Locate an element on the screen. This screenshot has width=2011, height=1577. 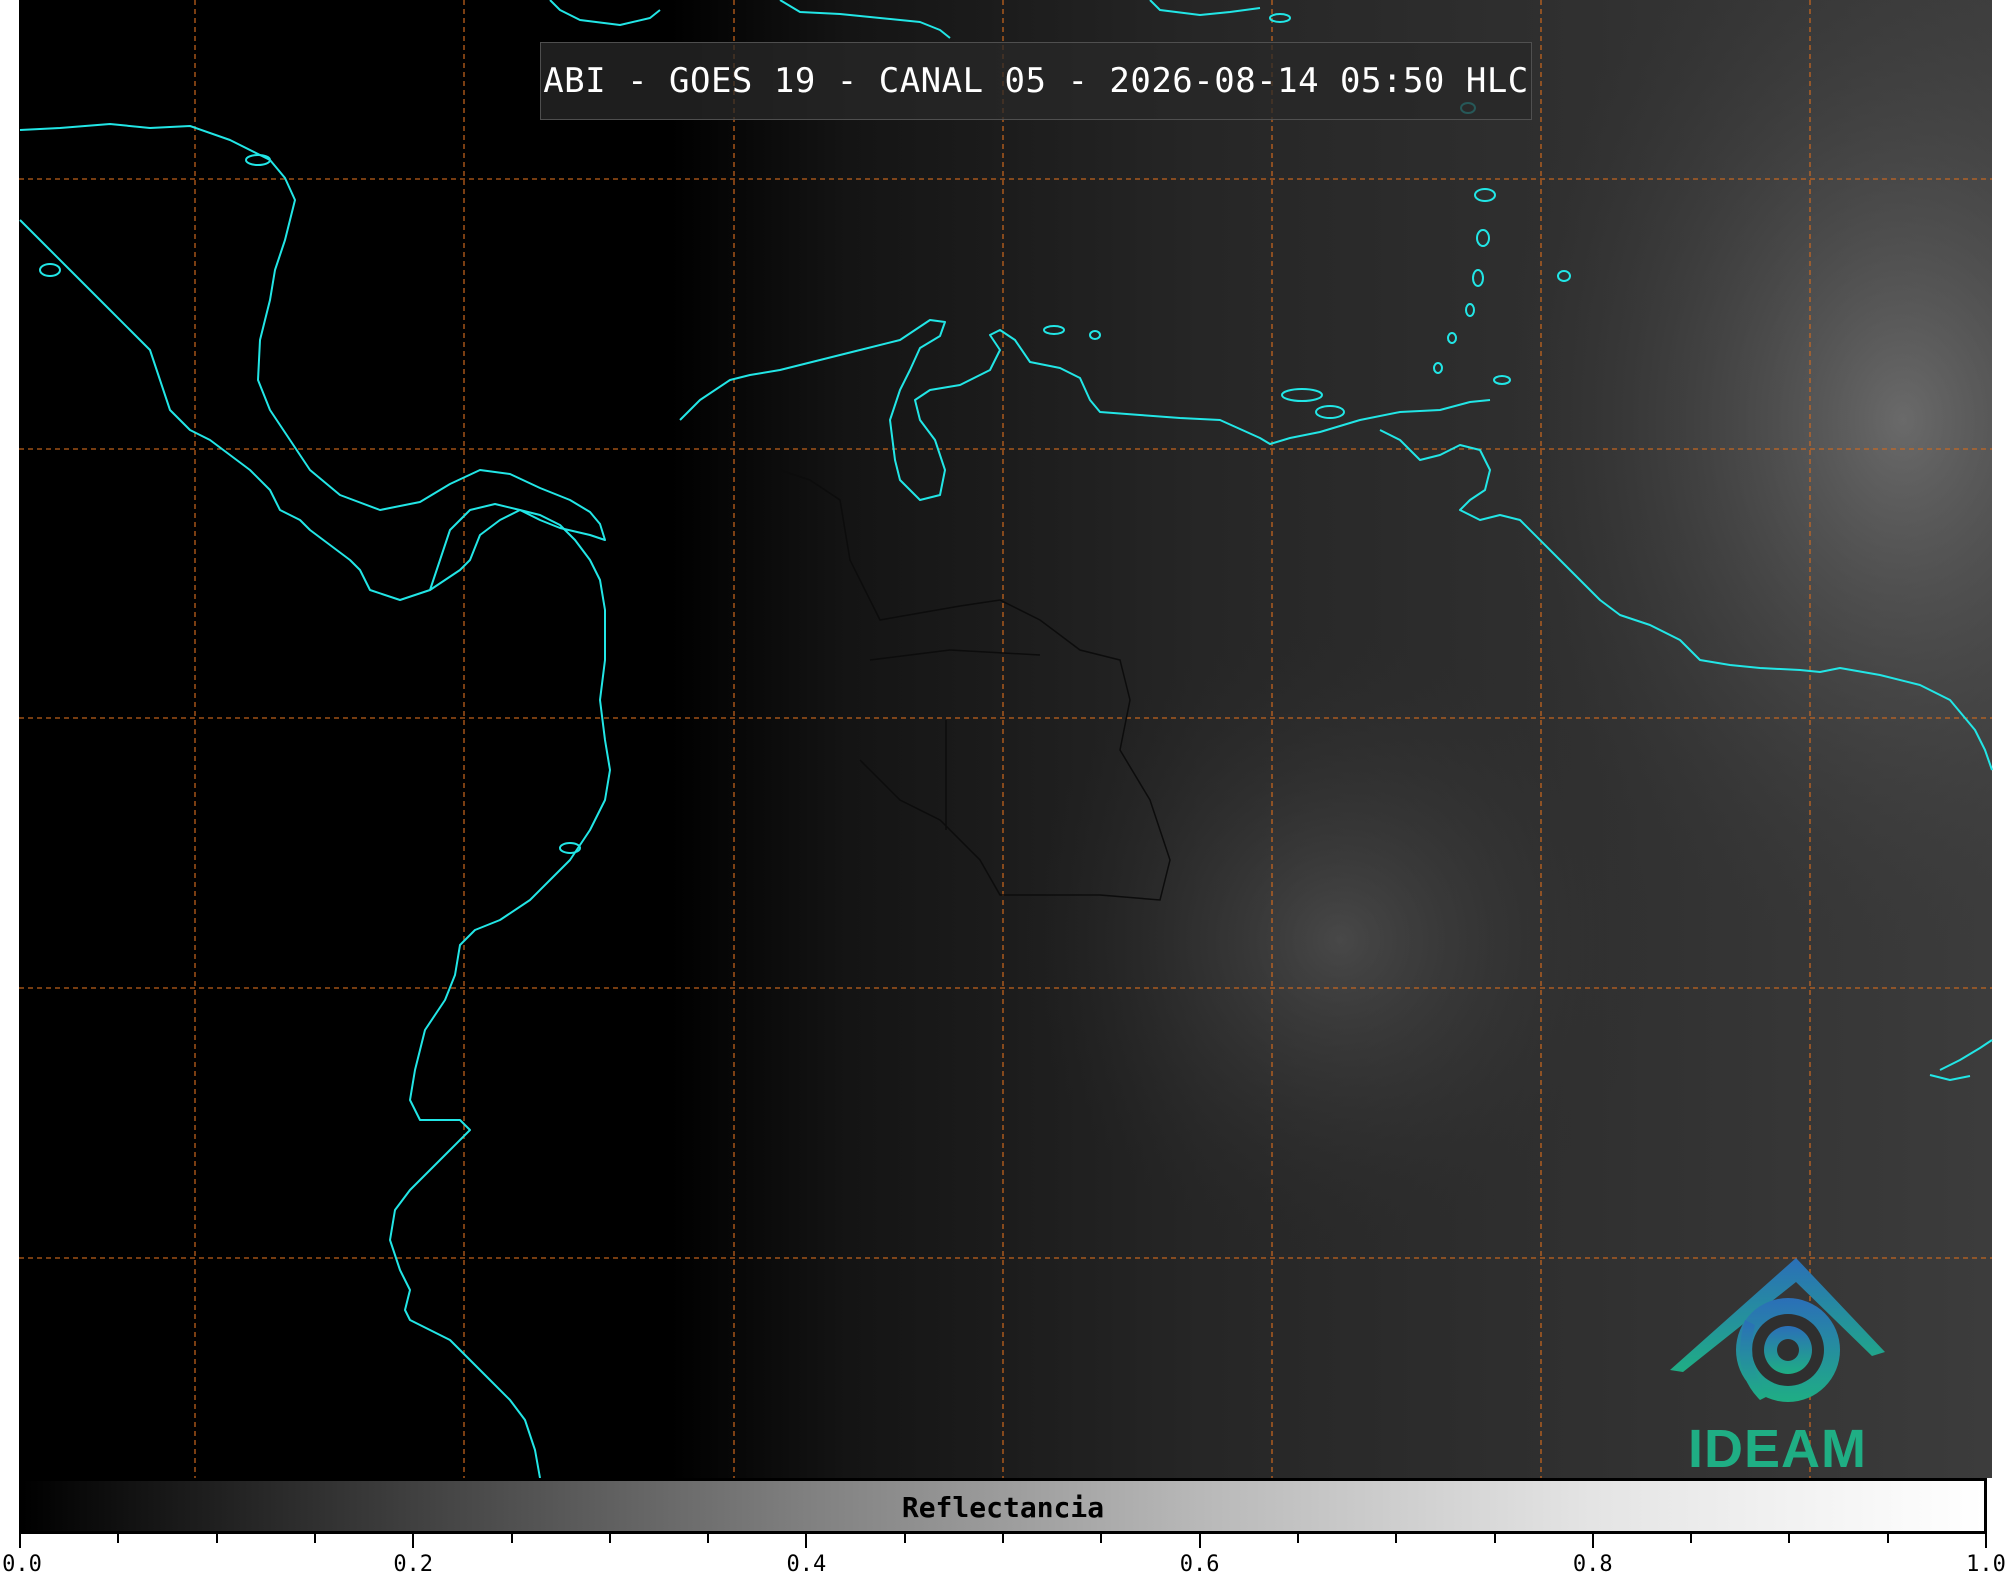
colorbar-tick-label: 0.4 is located at coordinates (806, 1564).